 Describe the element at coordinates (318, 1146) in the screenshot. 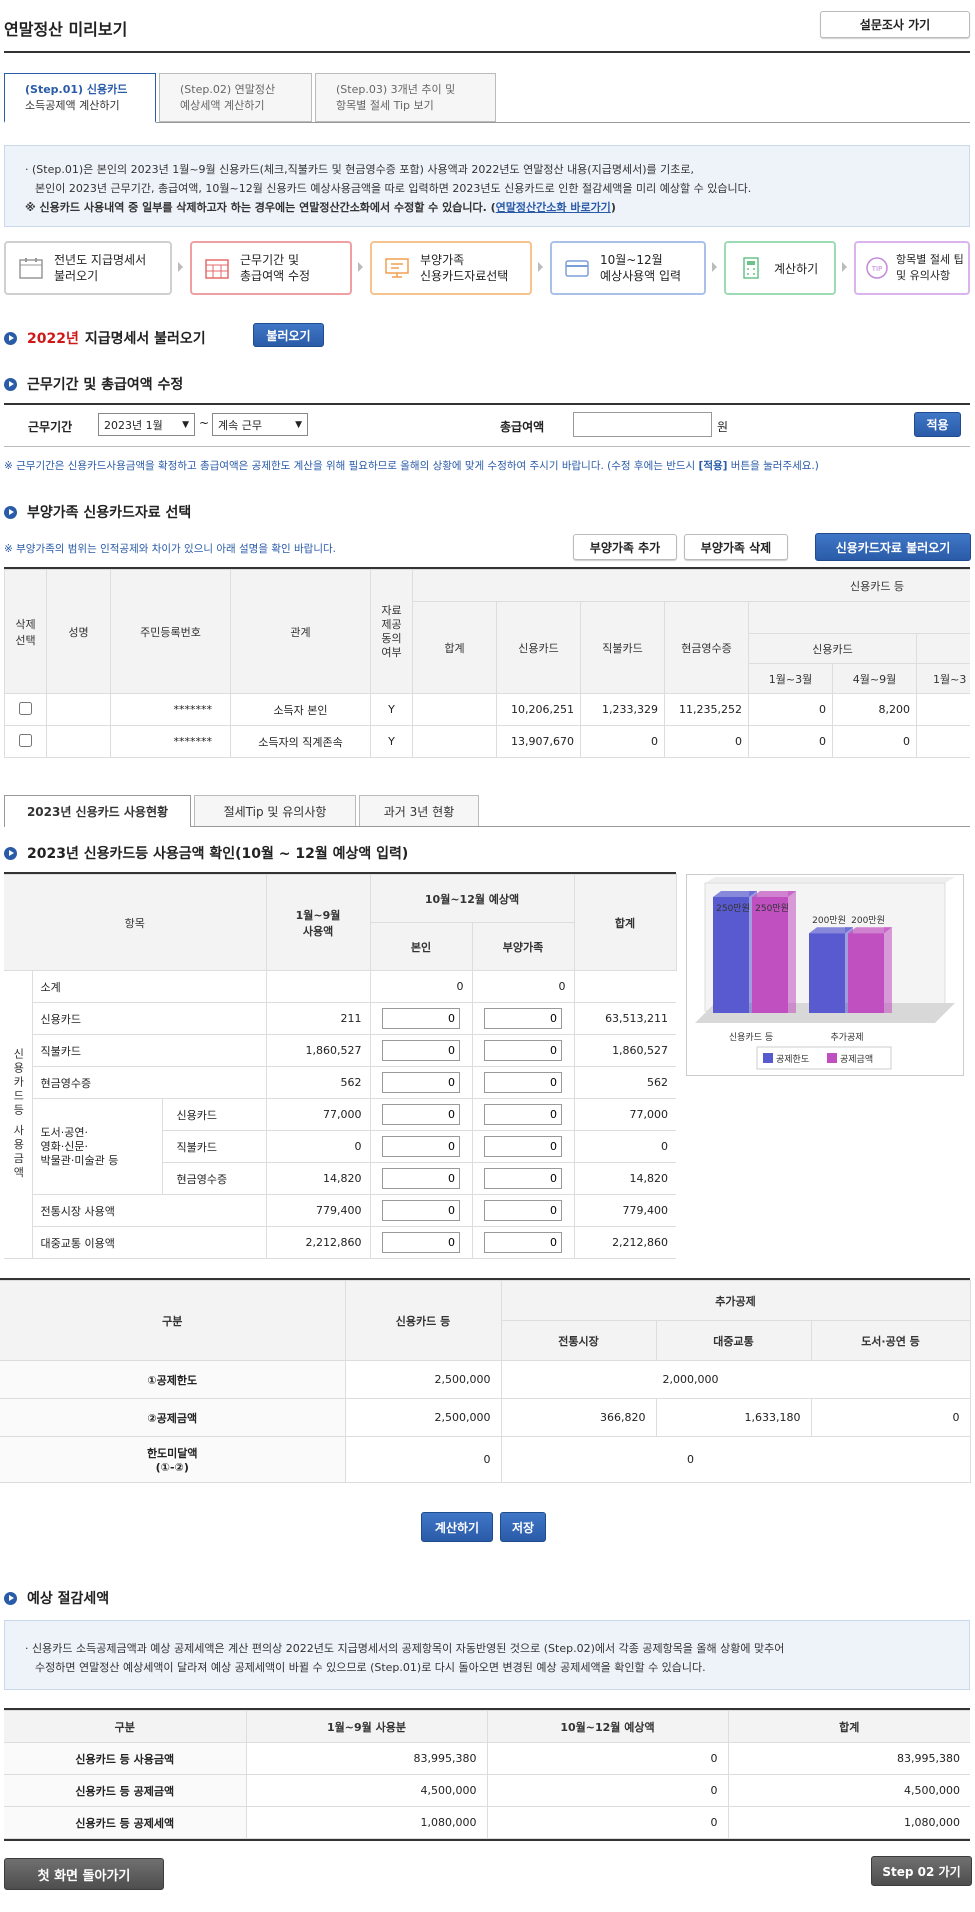

I see `usage-row-used: 0` at that location.